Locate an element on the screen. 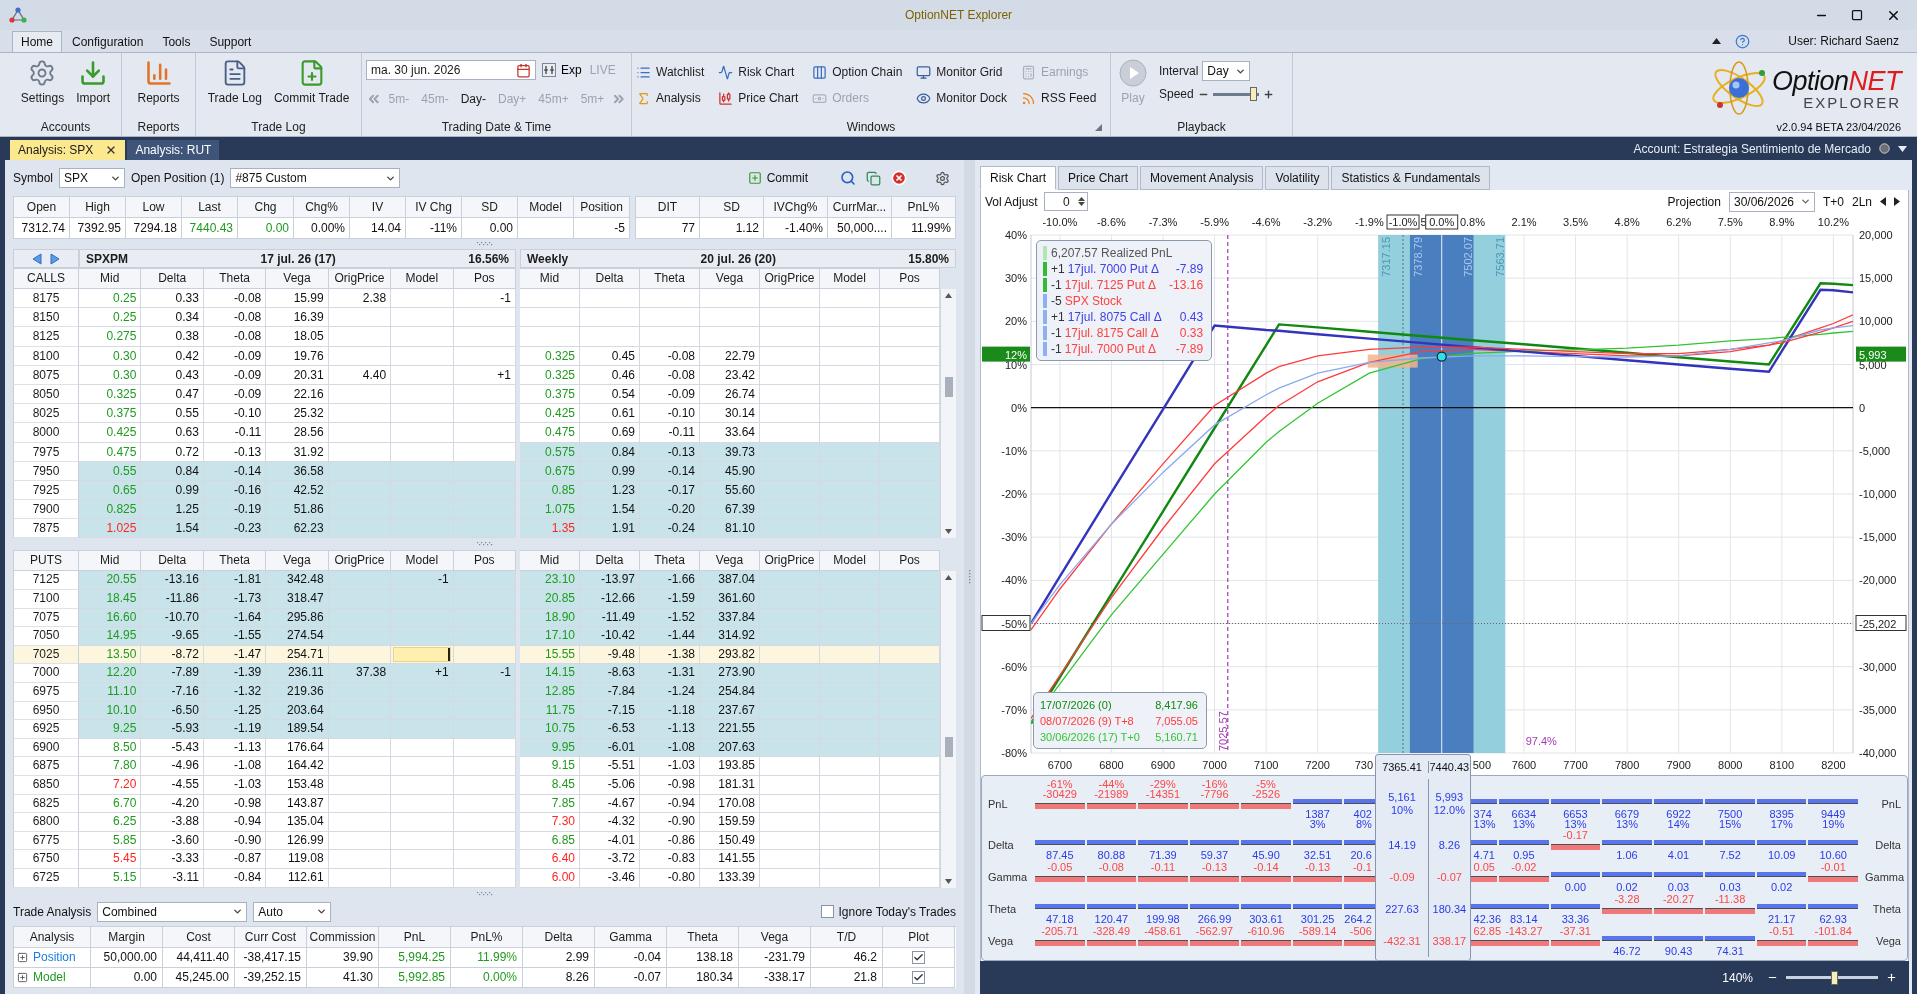 The image size is (1917, 994). document-tab: Analysis: SPX is located at coordinates (68, 150).